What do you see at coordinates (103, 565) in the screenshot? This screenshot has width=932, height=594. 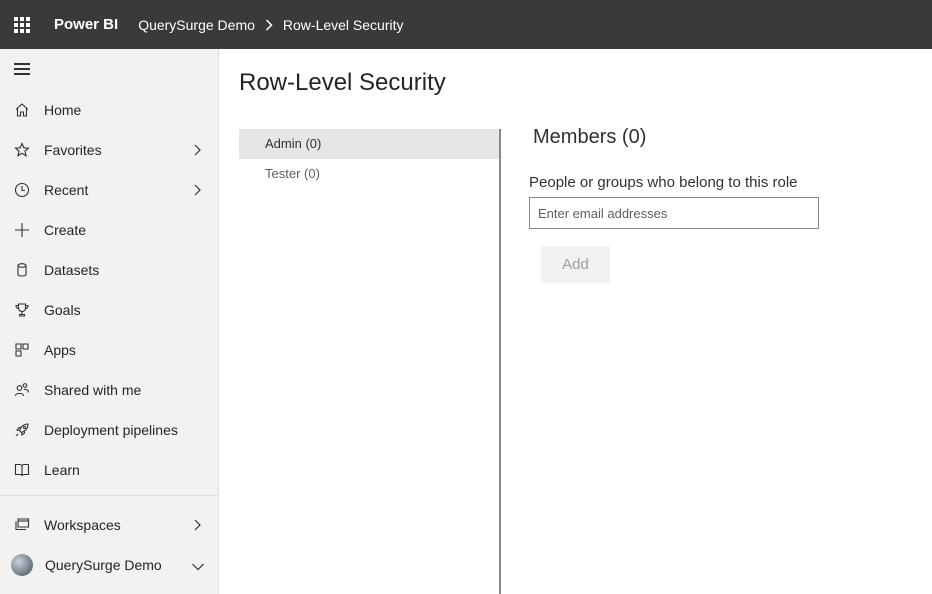 I see `sidebar-item-label: QuerySurge Demo` at bounding box center [103, 565].